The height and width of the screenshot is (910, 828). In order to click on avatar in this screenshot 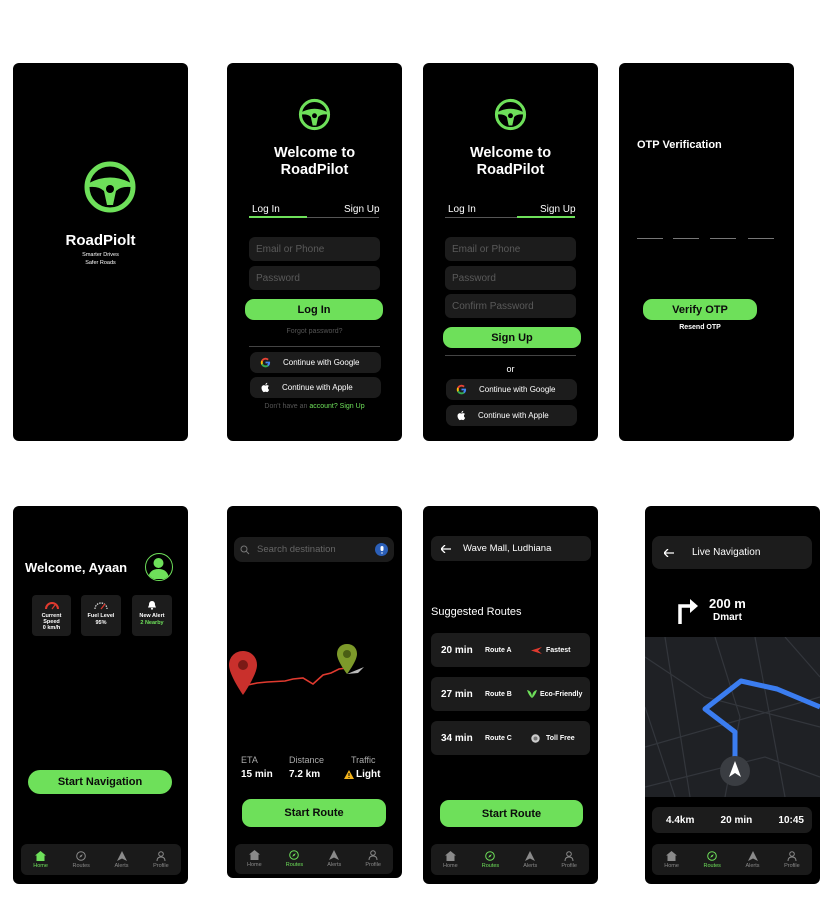, I will do `click(159, 567)`.